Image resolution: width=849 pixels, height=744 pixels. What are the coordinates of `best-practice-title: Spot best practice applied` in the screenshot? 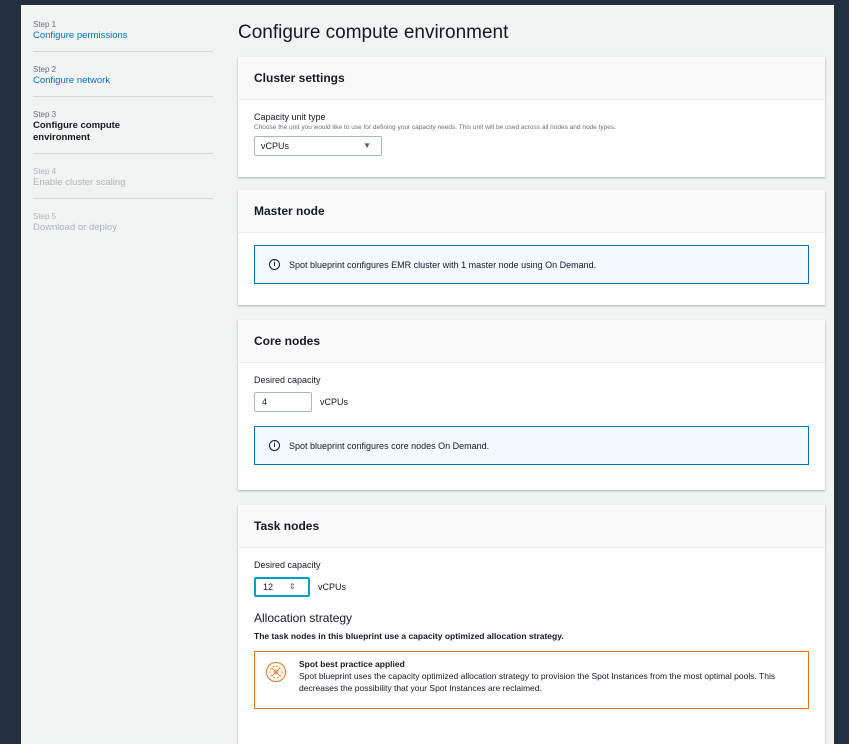 It's located at (352, 664).